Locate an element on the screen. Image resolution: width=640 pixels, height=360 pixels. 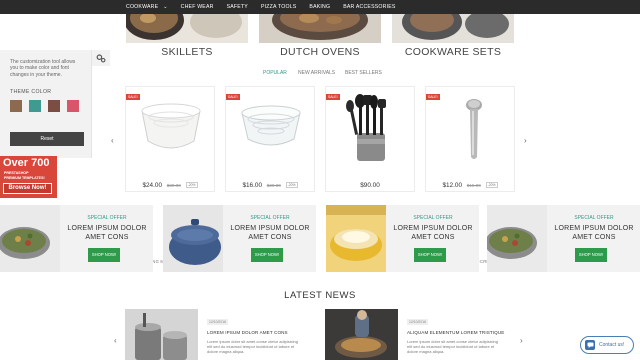
promo-headline: Over 700 is located at coordinates (26, 163).